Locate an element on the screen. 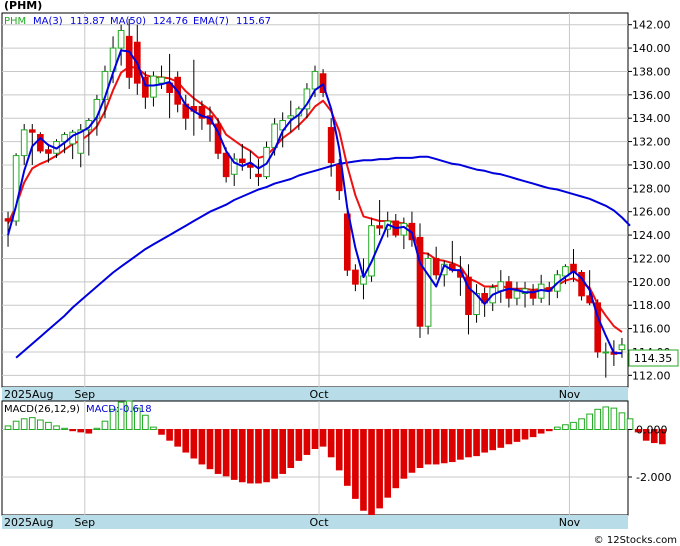 This screenshot has width=680, height=546. price-y-tick-label: 118.00 is located at coordinates (651, 305).